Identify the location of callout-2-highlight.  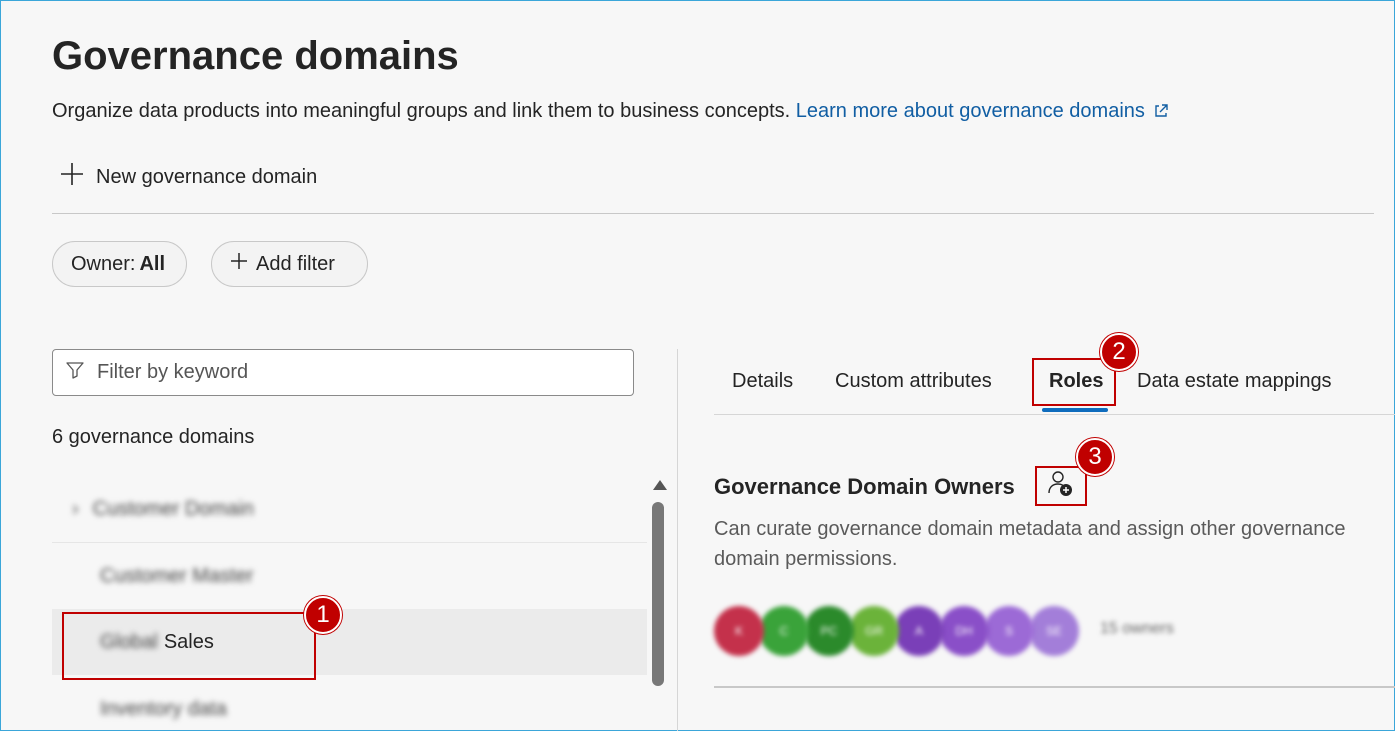
(1074, 382).